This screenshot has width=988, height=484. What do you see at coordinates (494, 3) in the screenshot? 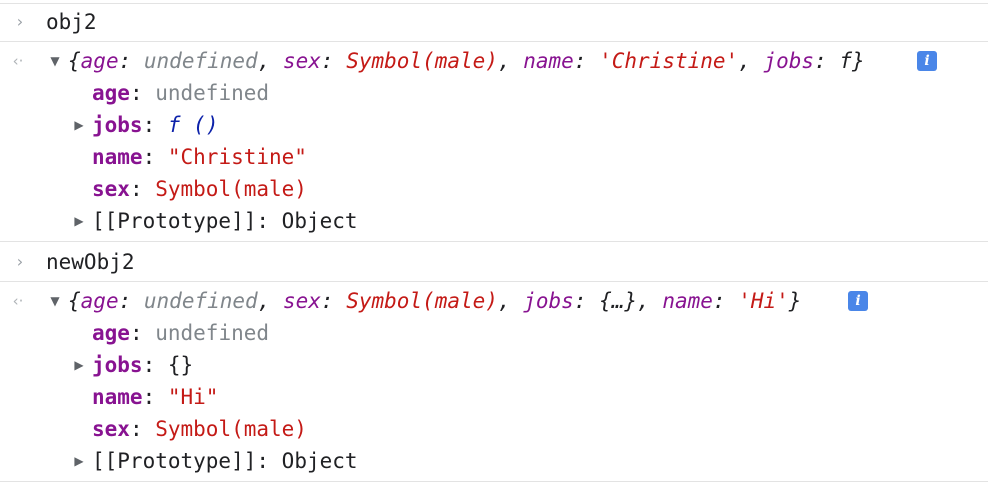
I see `console-top-border` at bounding box center [494, 3].